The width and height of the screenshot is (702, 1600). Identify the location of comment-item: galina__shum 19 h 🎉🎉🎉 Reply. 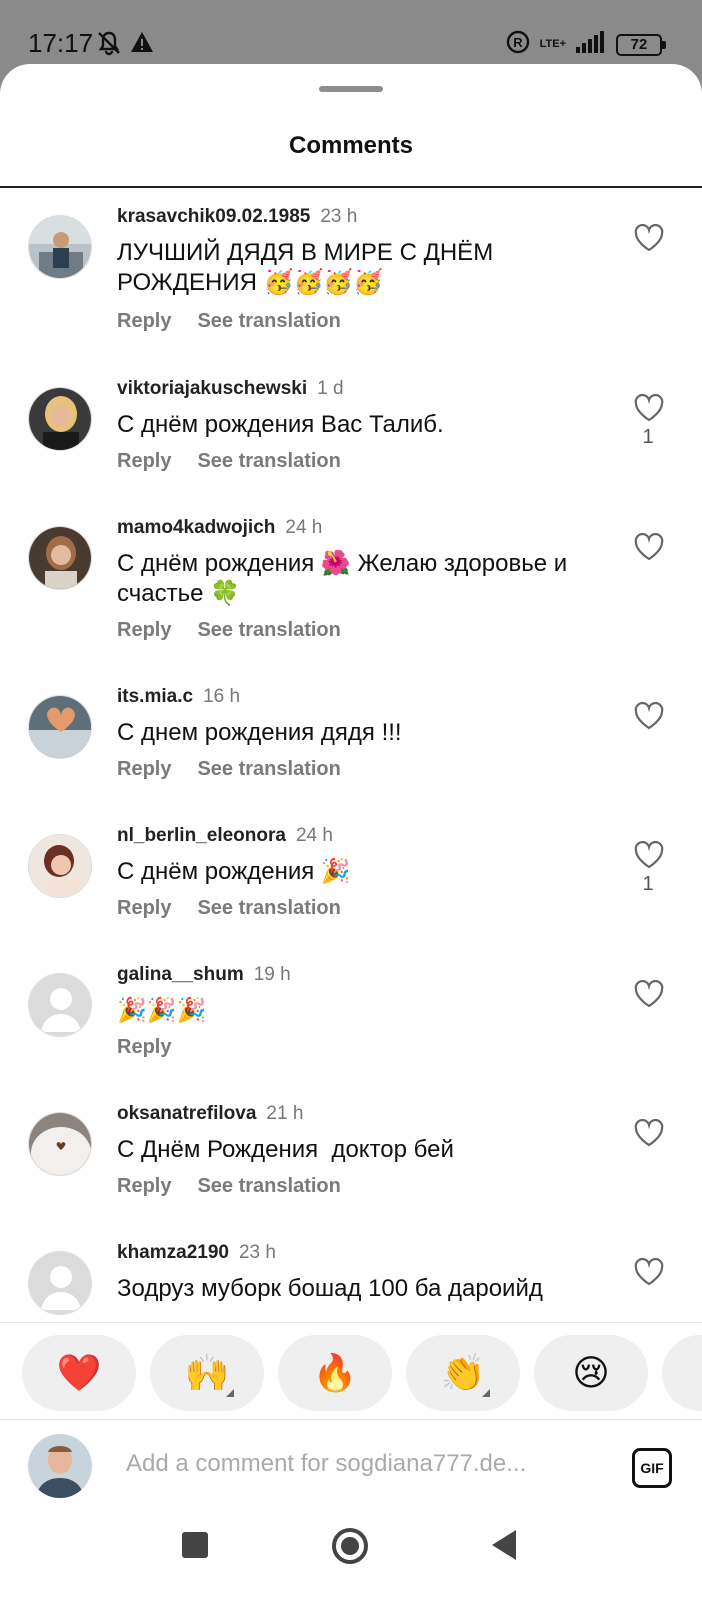
(351, 1017).